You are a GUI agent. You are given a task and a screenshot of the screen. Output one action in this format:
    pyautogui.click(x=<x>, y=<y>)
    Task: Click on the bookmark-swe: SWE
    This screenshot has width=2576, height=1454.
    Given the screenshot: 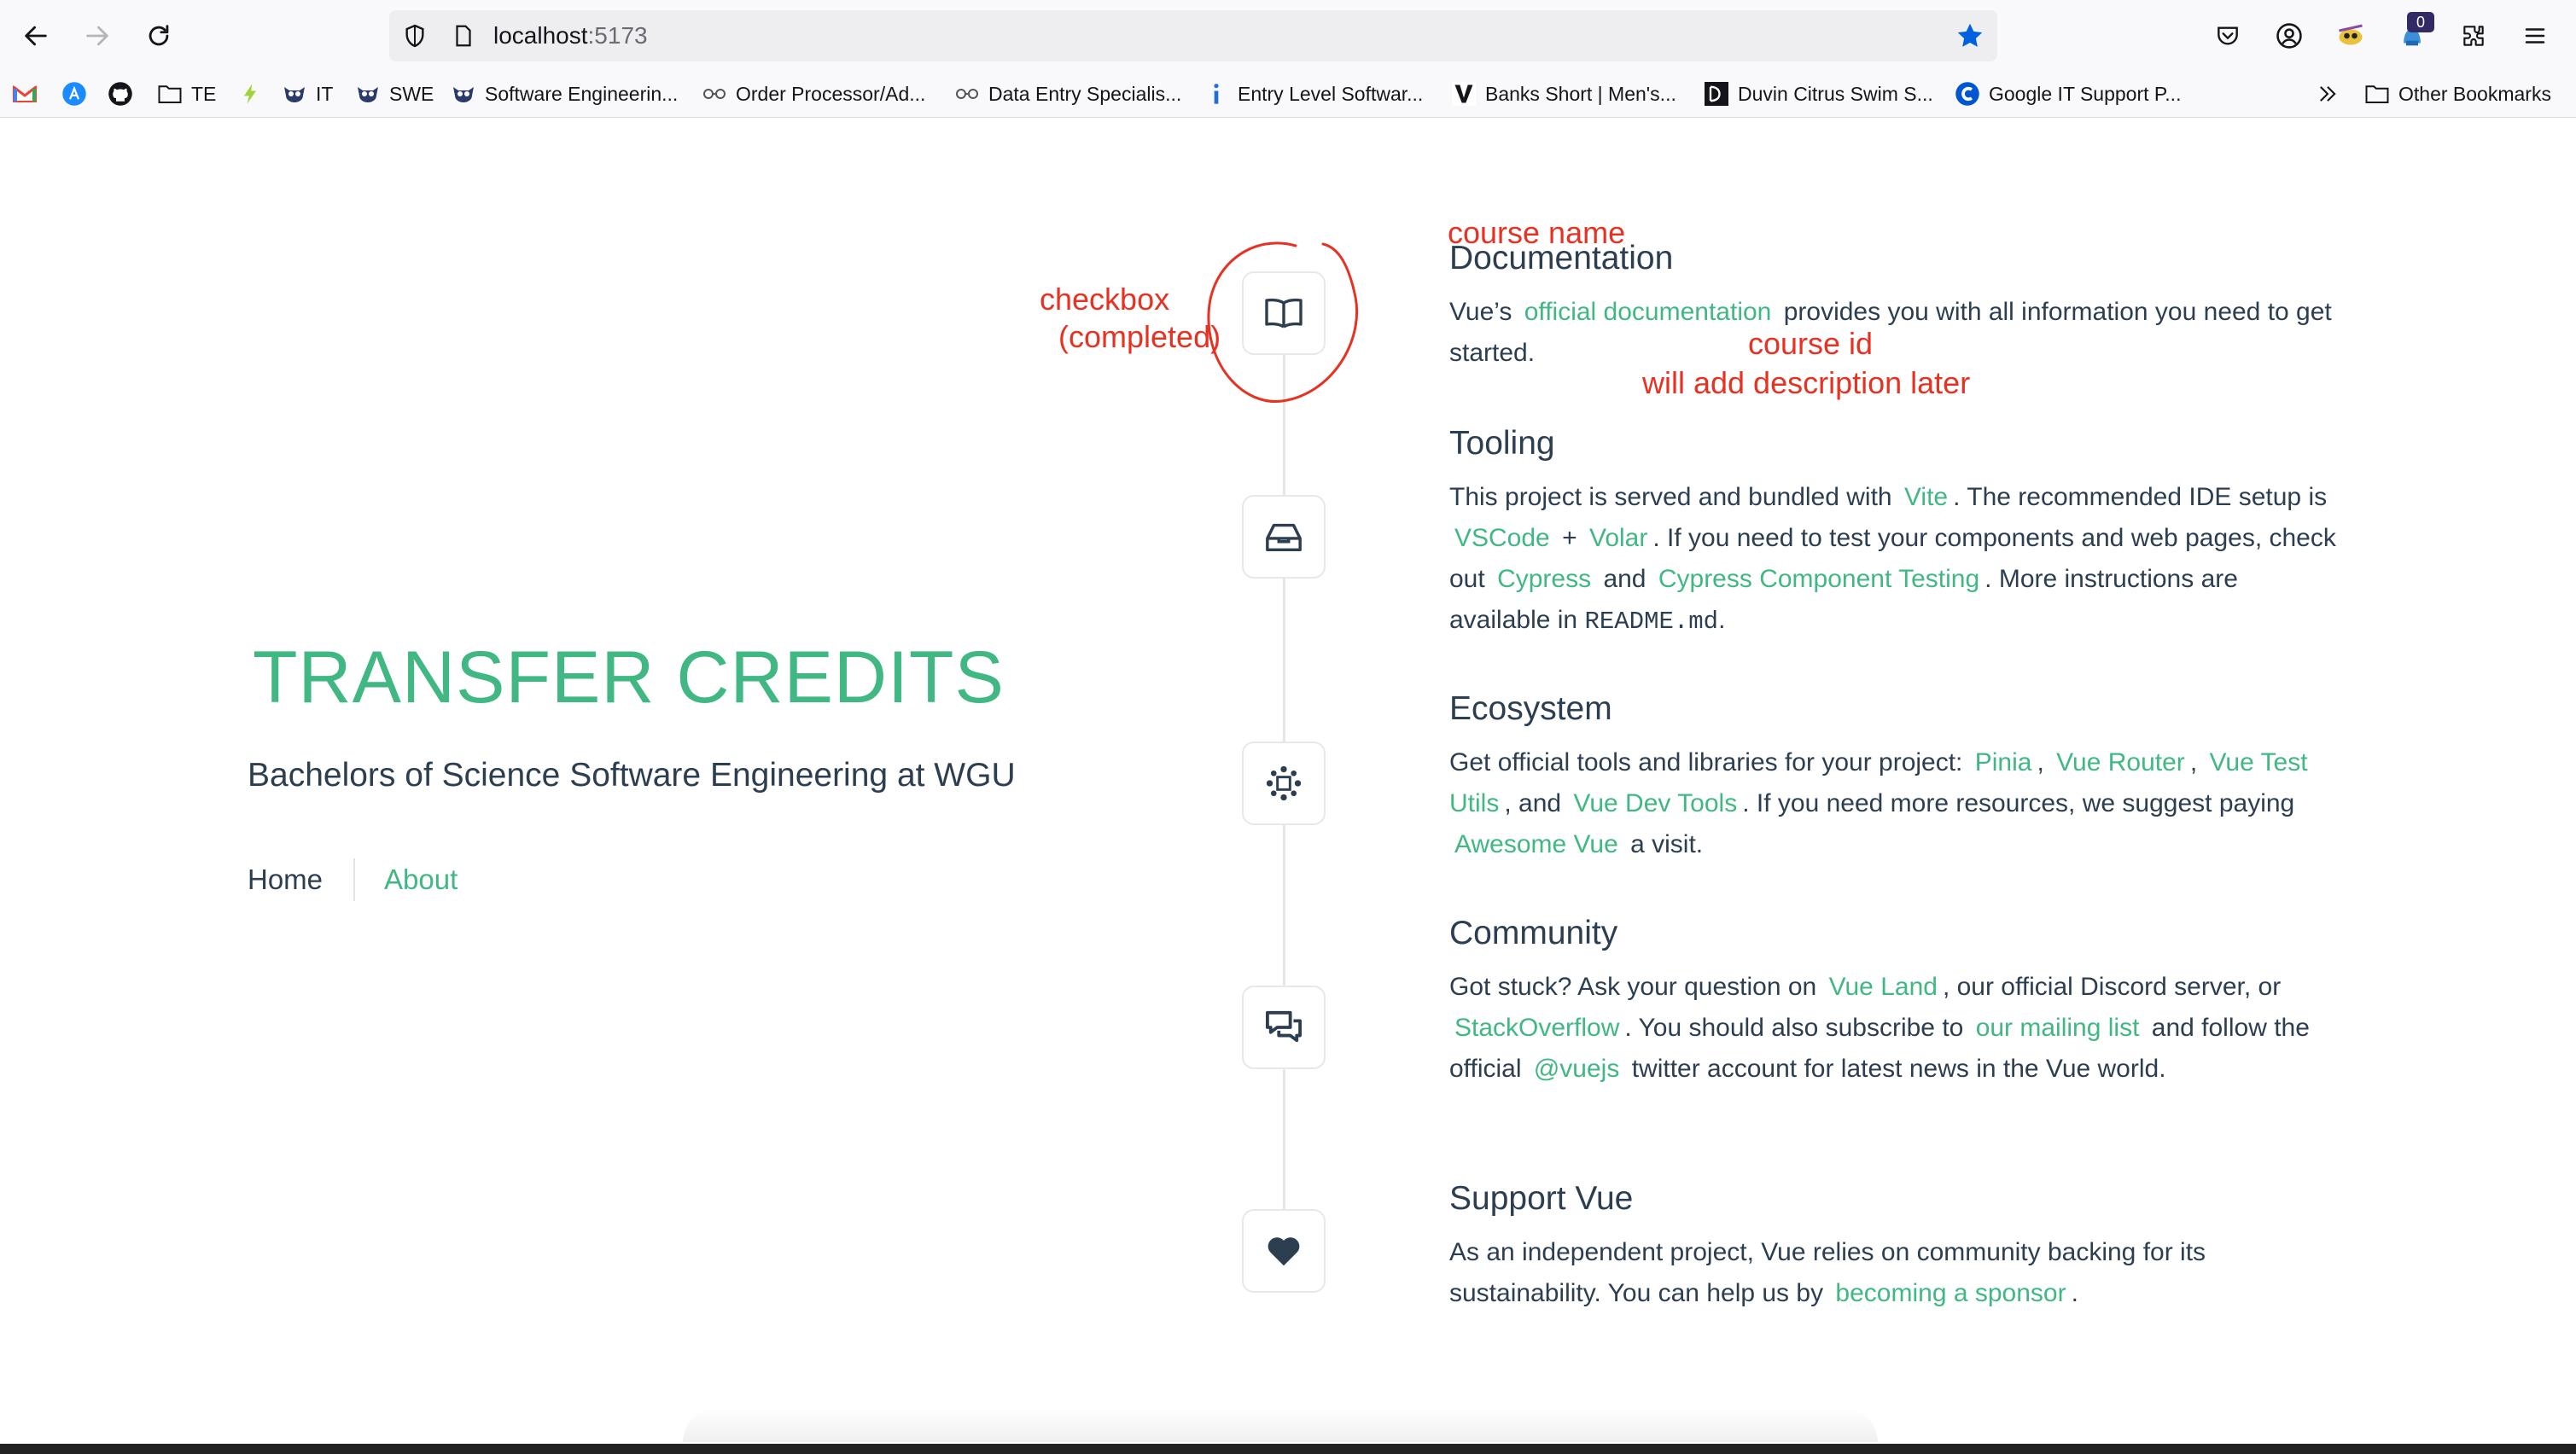 What is the action you would take?
    pyautogui.click(x=394, y=94)
    